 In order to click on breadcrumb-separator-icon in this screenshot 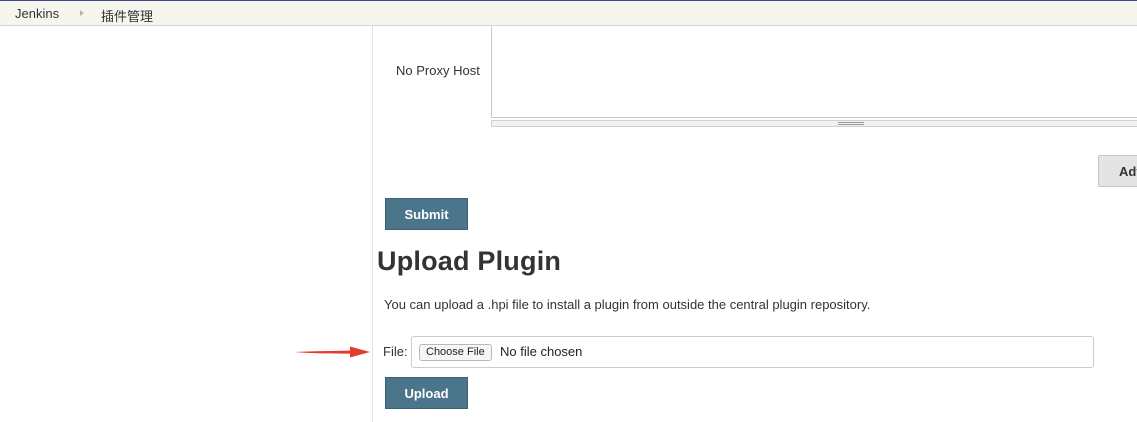, I will do `click(82, 13)`.